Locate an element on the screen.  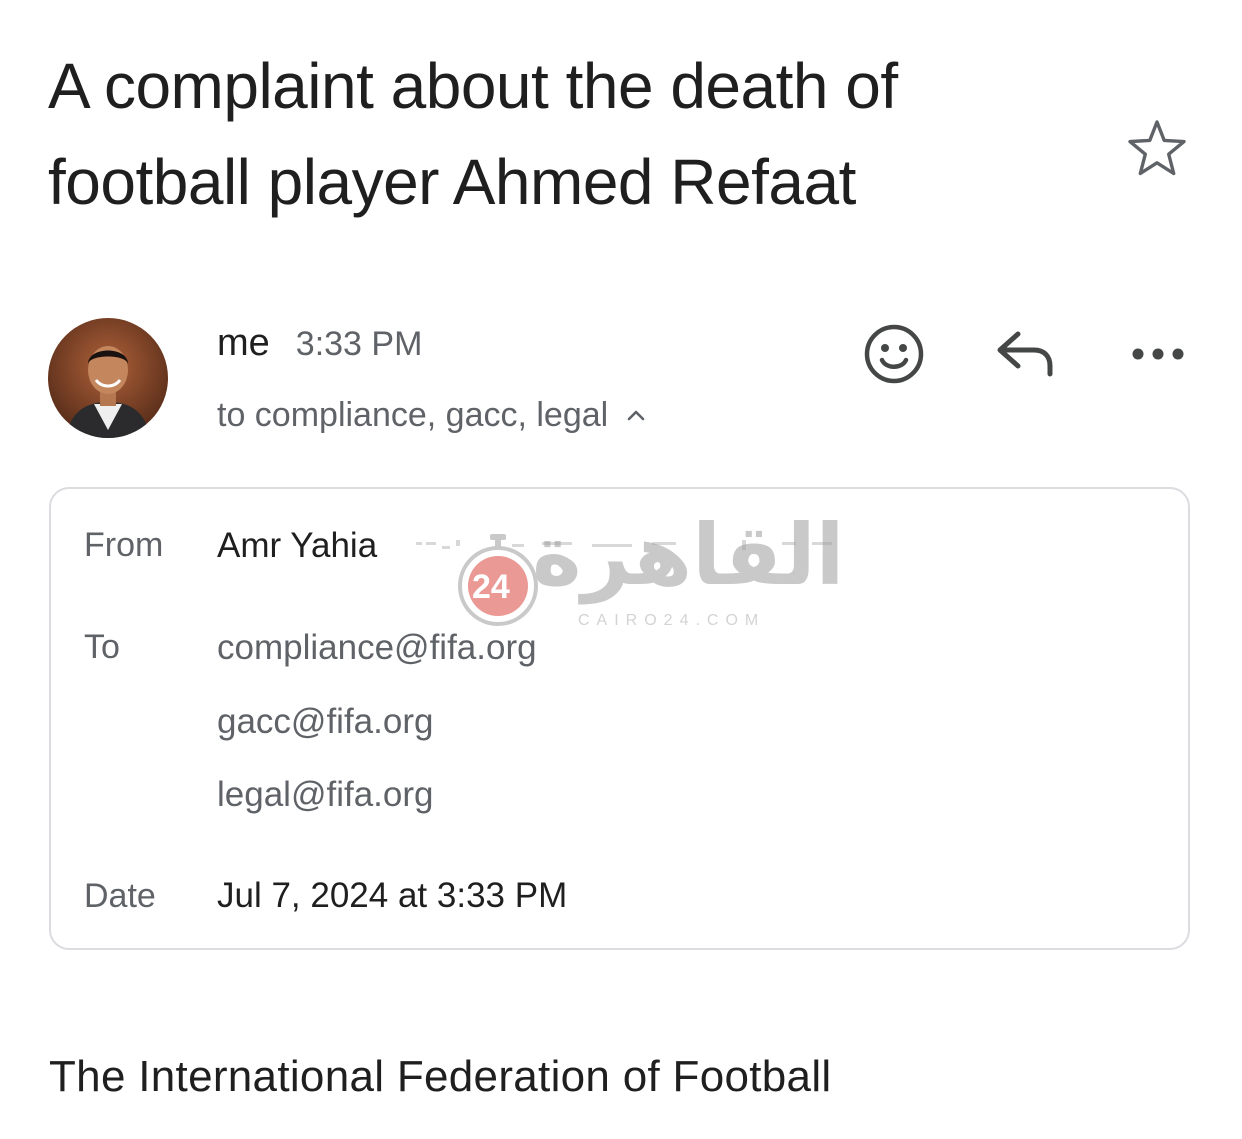
avatar-photo is located at coordinates (108, 378).